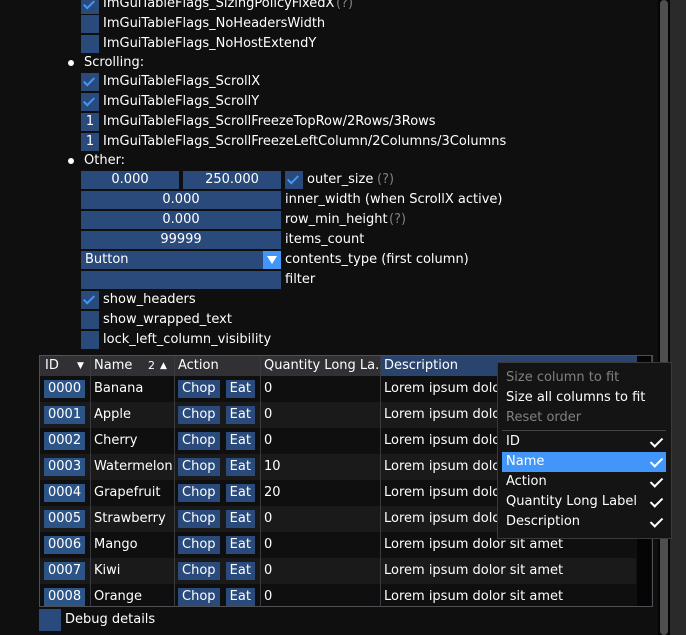 The height and width of the screenshot is (635, 686). Describe the element at coordinates (80, 366) in the screenshot. I see `sort-descending-icon: ▼` at that location.